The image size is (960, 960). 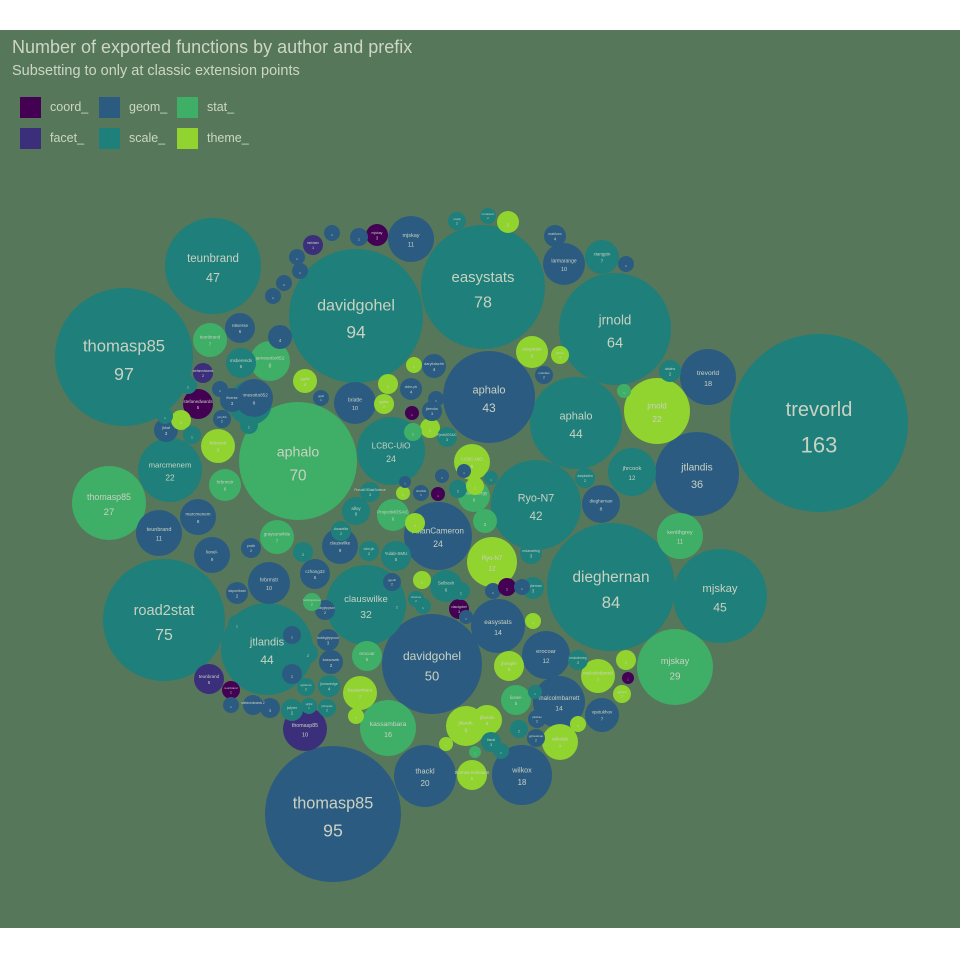 What do you see at coordinates (819, 423) in the screenshot?
I see `bubble-trevorld-scale` at bounding box center [819, 423].